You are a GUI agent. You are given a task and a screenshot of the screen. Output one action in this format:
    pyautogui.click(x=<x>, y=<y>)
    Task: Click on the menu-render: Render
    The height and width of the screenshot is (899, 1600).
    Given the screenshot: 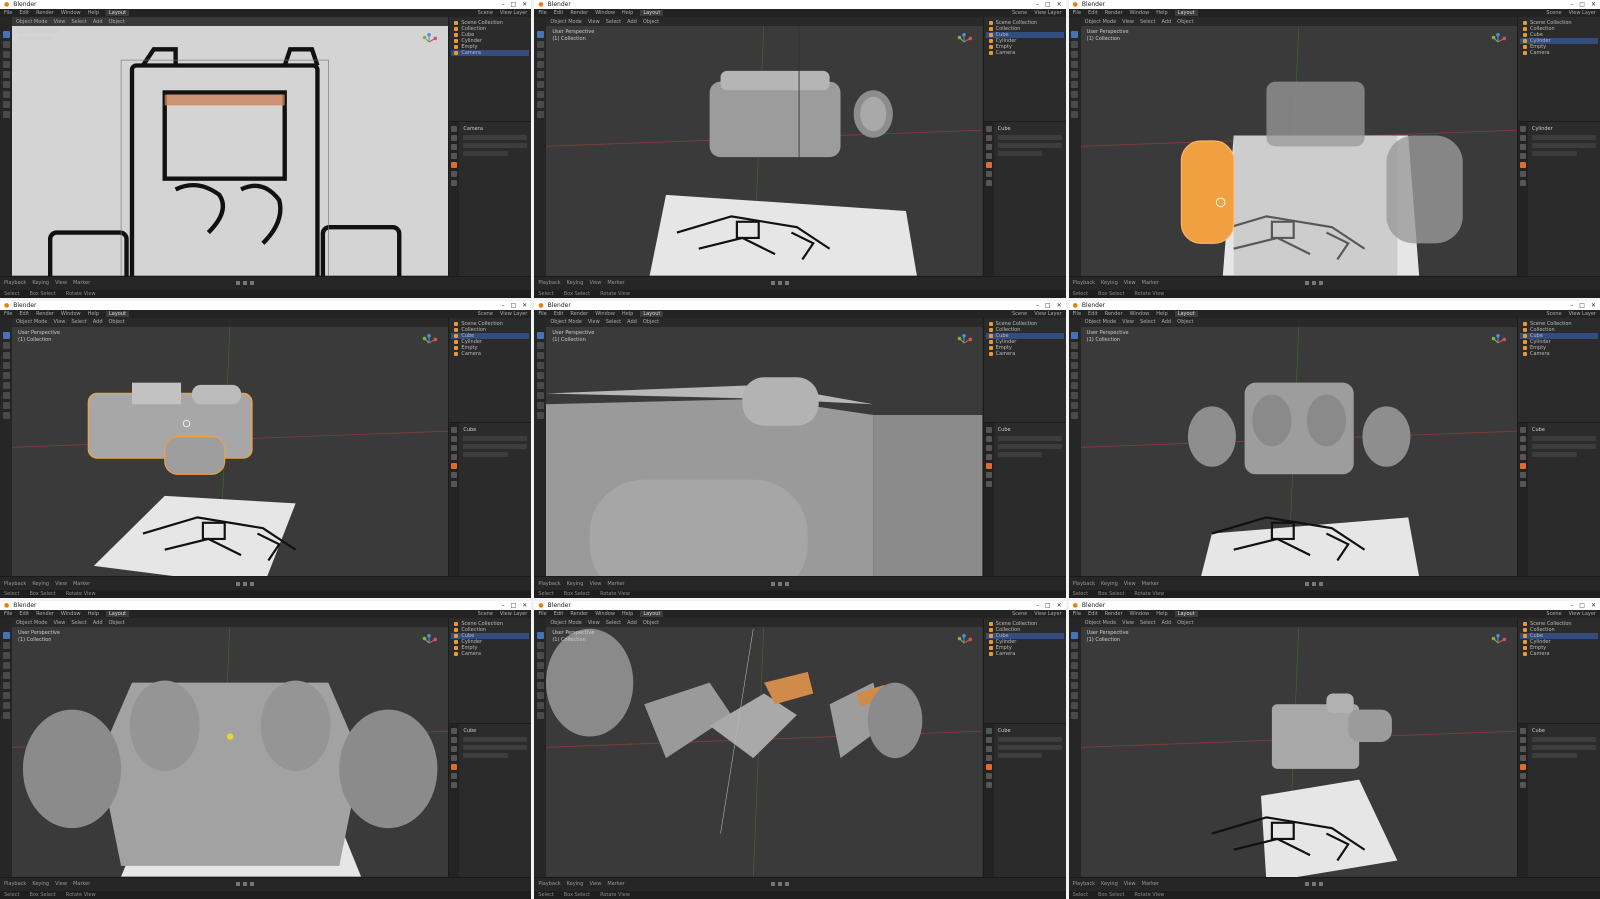 What is the action you would take?
    pyautogui.click(x=1114, y=13)
    